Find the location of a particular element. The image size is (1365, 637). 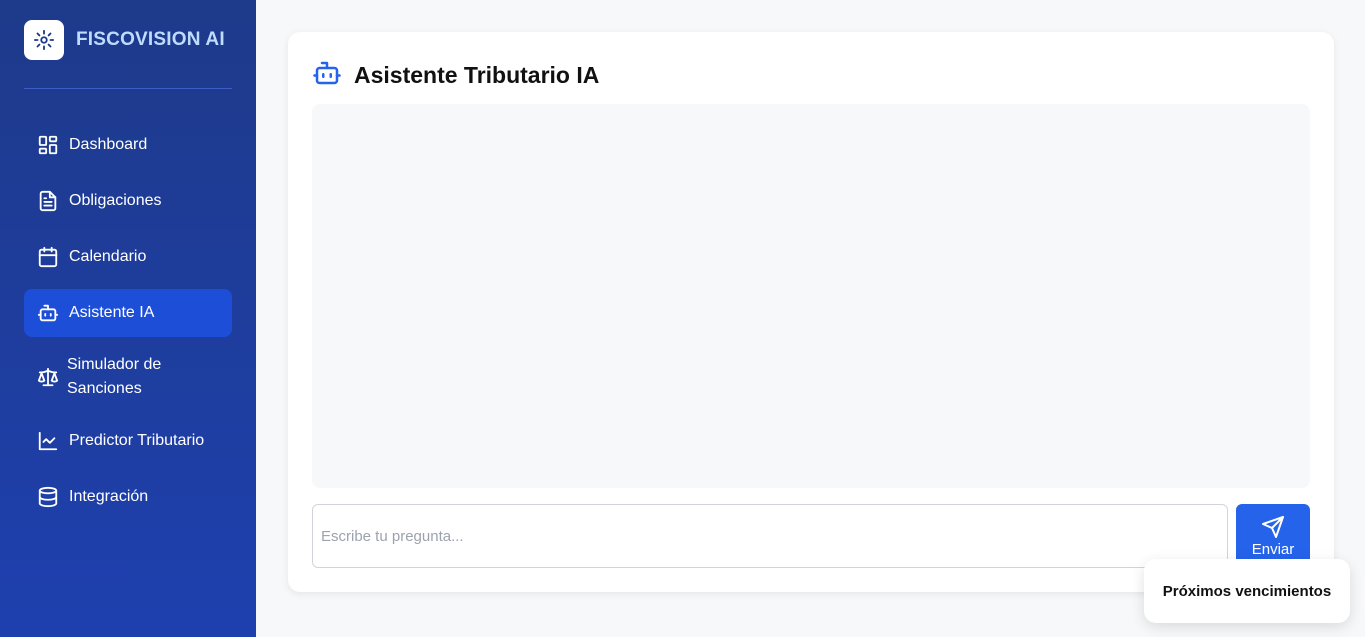

sidebar-item-label: Simulador de Sanciones is located at coordinates (114, 376).